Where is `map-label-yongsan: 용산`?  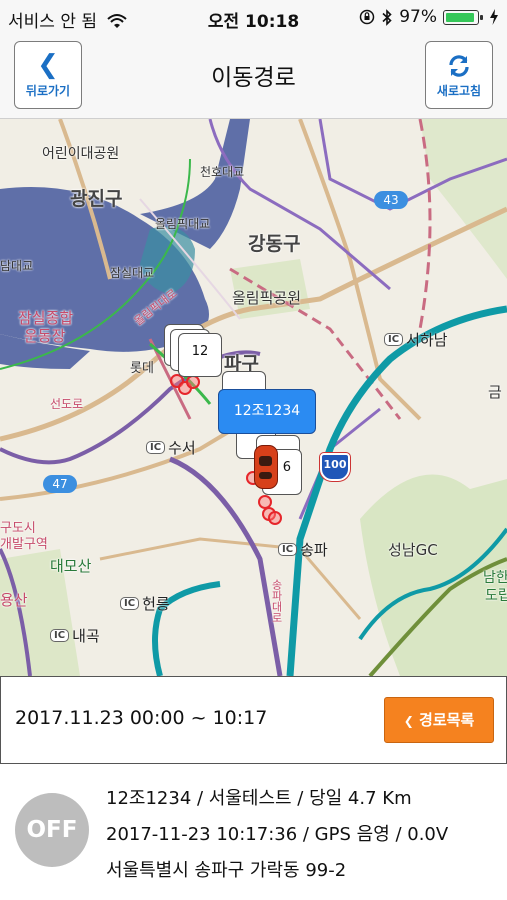
map-label-yongsan: 용산 is located at coordinates (14, 600).